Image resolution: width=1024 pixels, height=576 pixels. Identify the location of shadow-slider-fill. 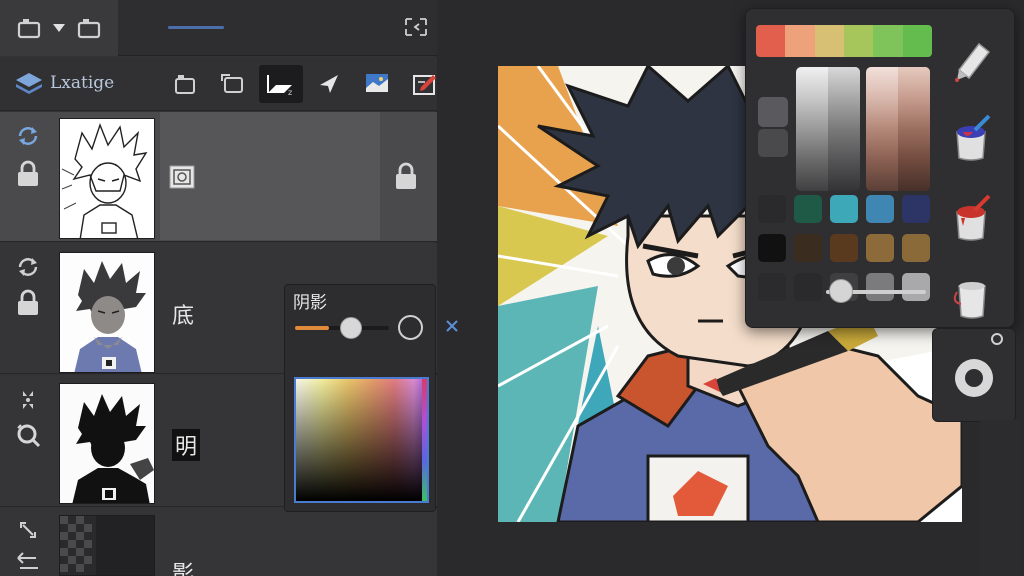
(312, 328).